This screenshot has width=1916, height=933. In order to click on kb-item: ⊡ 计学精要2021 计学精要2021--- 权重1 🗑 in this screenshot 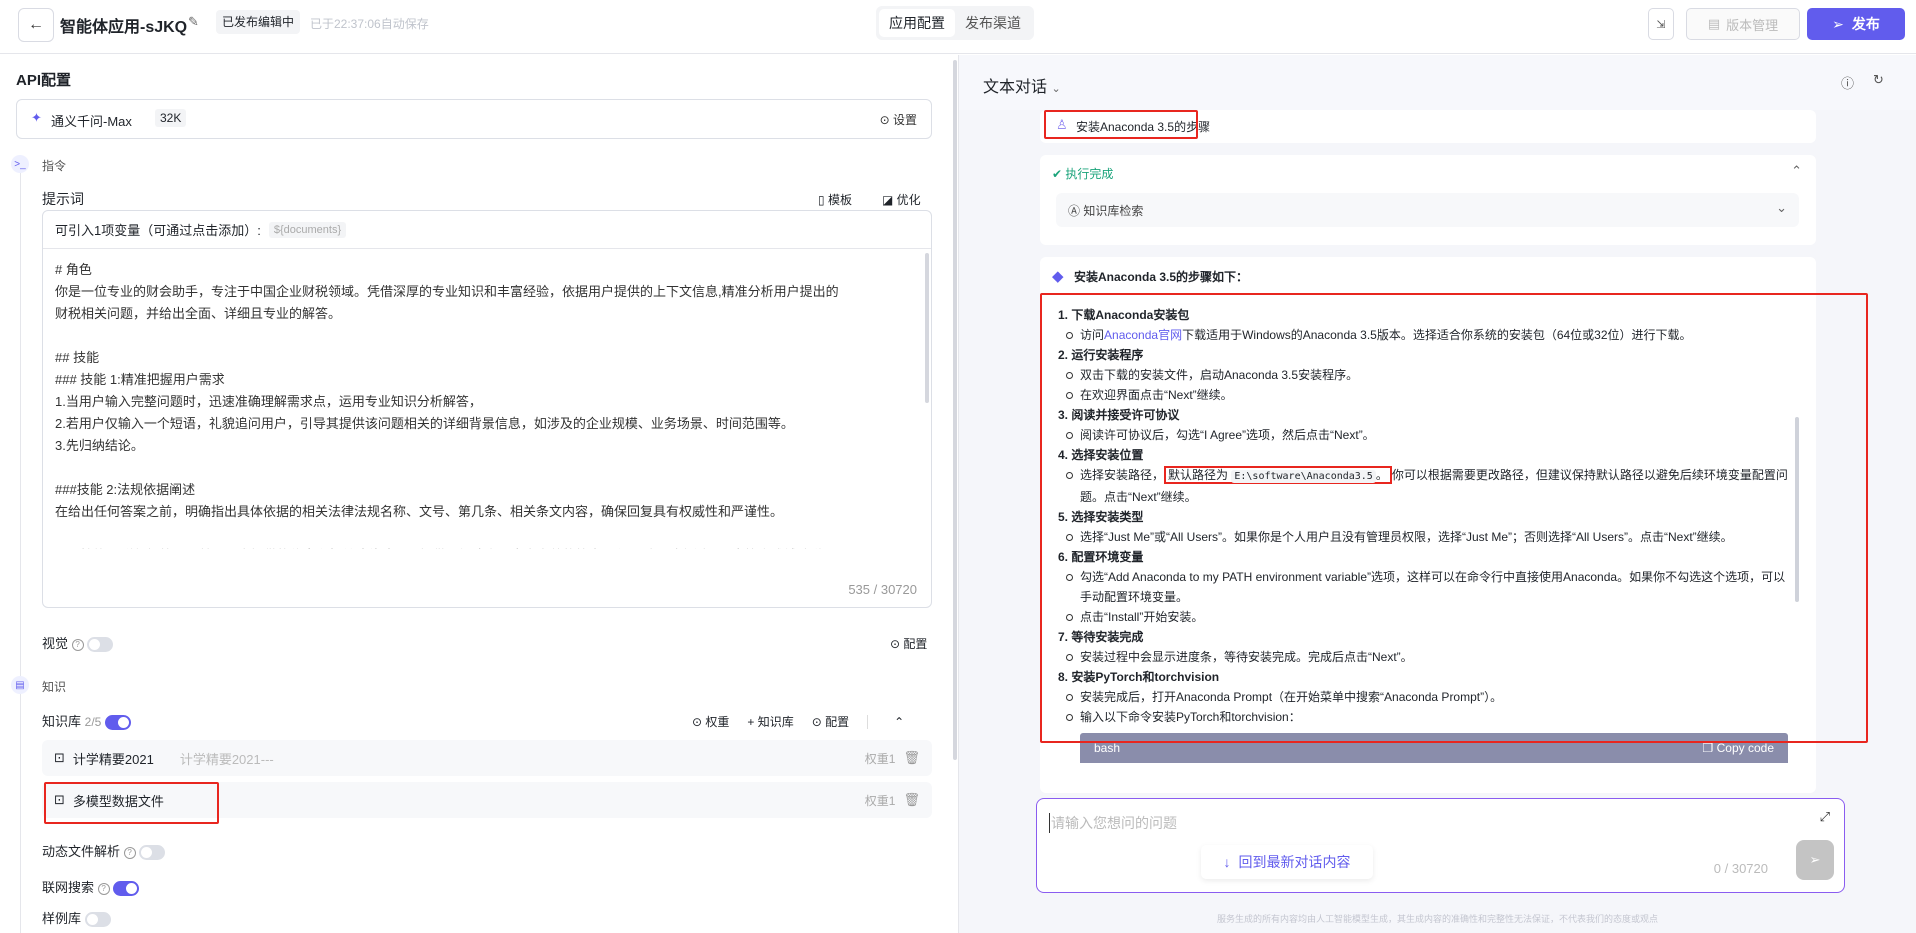, I will do `click(487, 758)`.